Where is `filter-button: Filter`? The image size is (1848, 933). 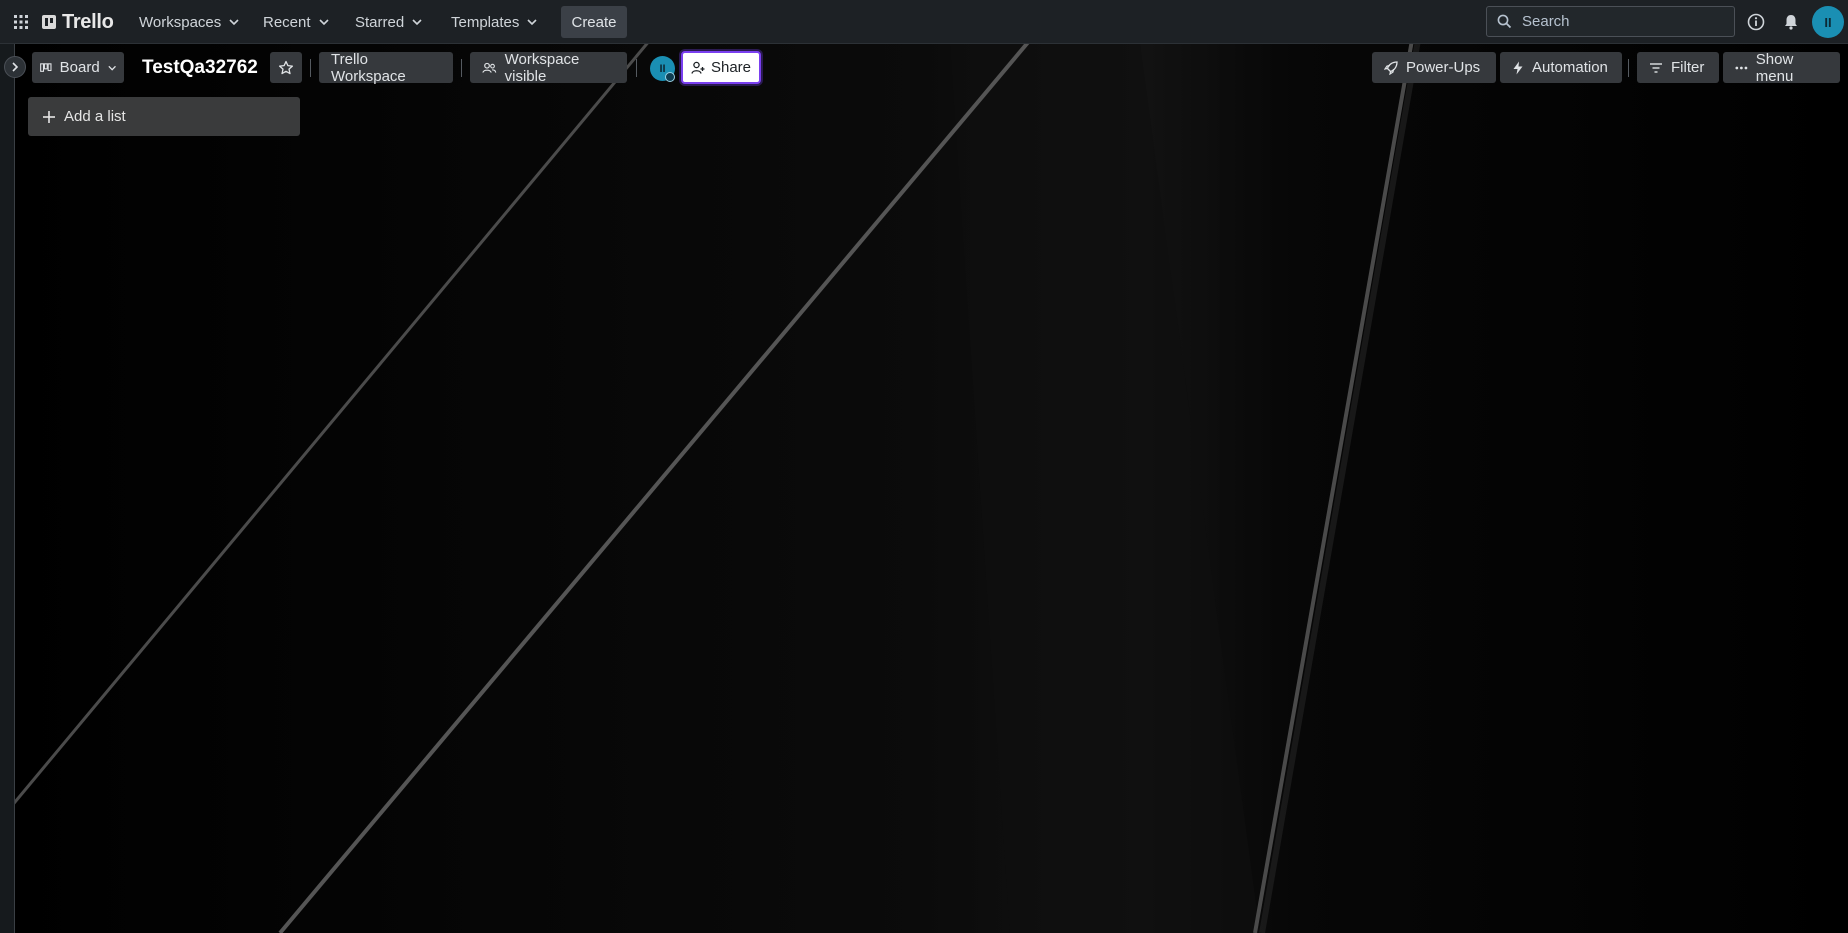 filter-button: Filter is located at coordinates (1678, 67).